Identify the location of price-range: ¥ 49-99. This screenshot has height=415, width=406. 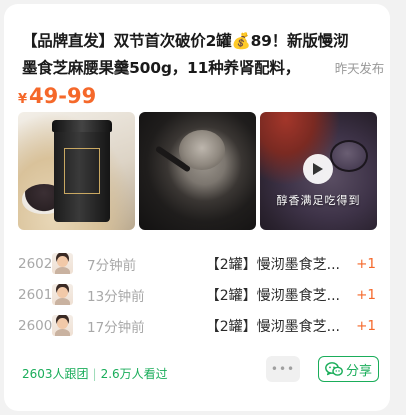
(57, 96).